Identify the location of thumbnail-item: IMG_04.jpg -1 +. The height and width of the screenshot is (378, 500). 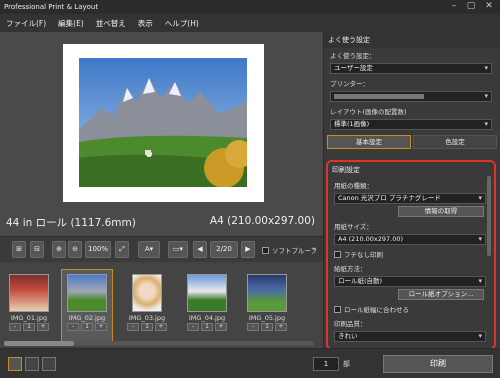
(207, 300).